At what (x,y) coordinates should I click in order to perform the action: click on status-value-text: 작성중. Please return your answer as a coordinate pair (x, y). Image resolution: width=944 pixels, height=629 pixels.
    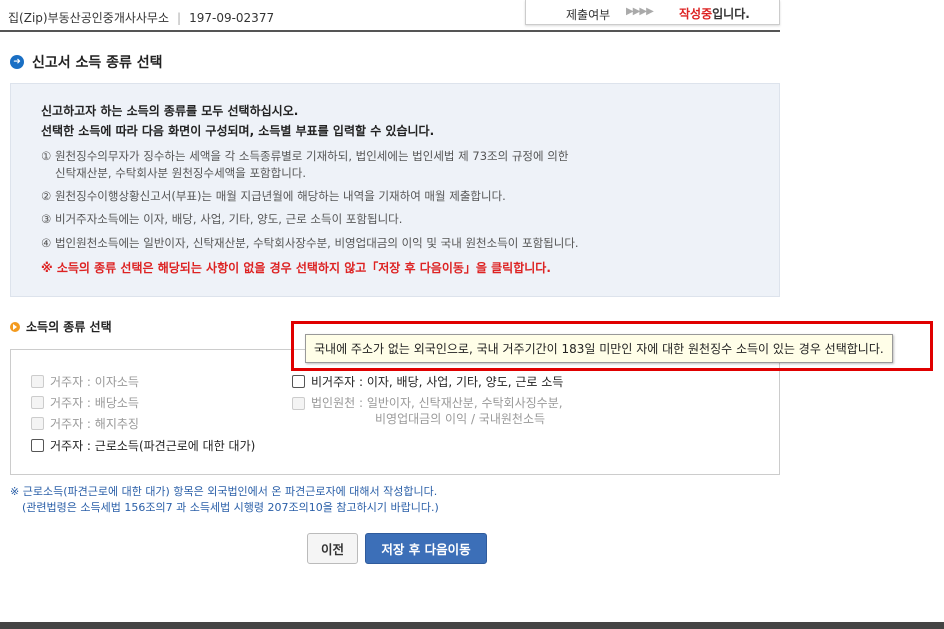
    Looking at the image, I should click on (696, 14).